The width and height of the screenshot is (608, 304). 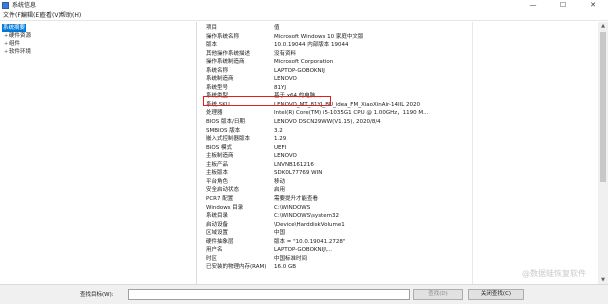 I want to click on row-item: 区域设置, so click(x=217, y=233).